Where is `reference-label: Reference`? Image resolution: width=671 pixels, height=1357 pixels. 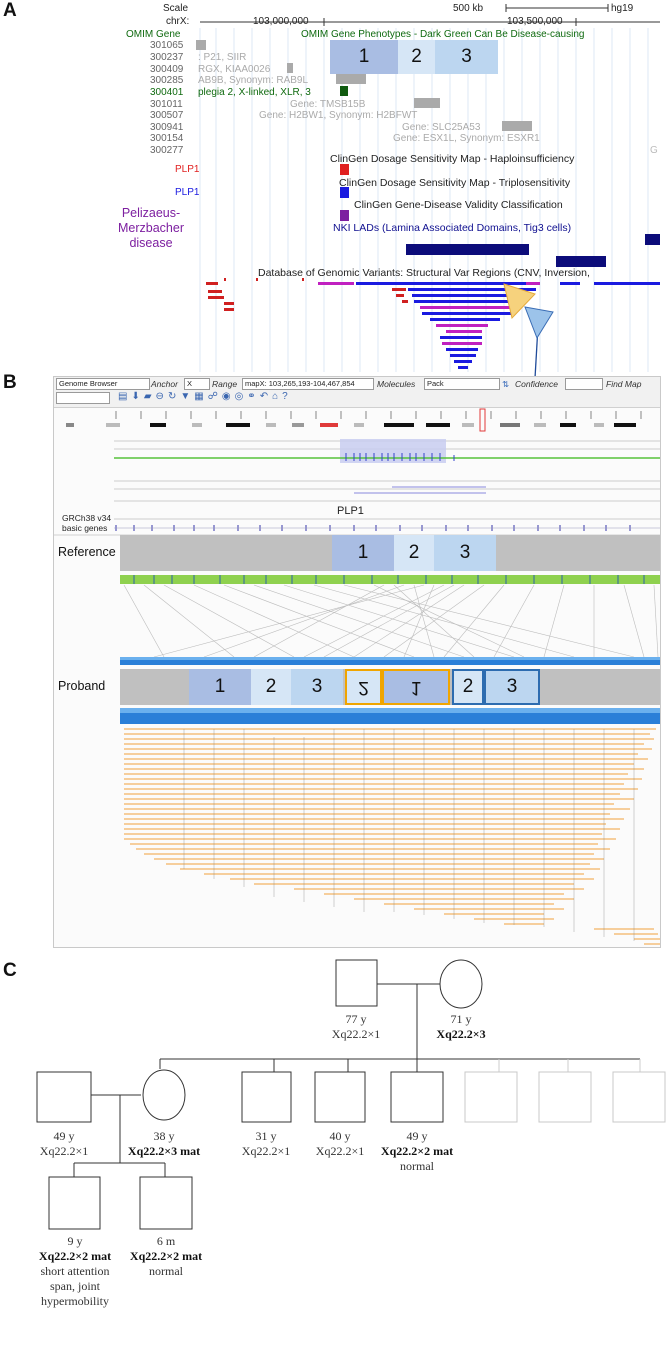 reference-label: Reference is located at coordinates (87, 552).